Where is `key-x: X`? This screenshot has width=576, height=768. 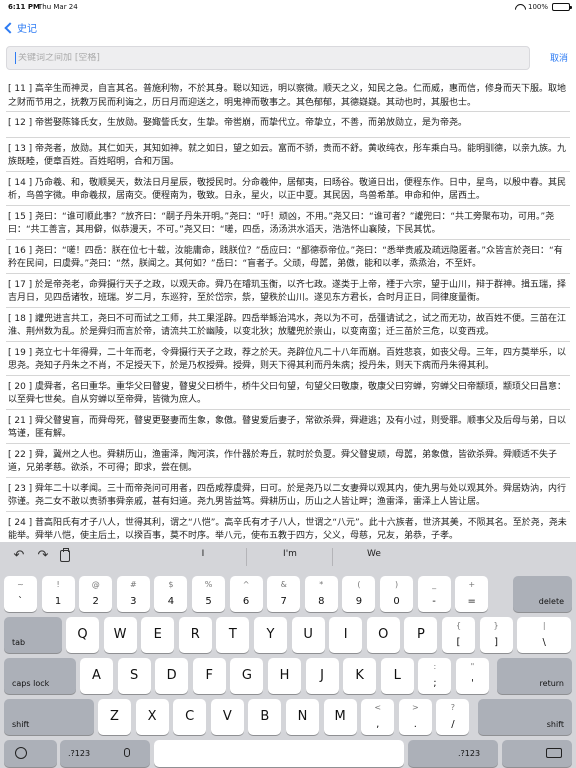 key-x: X is located at coordinates (152, 717).